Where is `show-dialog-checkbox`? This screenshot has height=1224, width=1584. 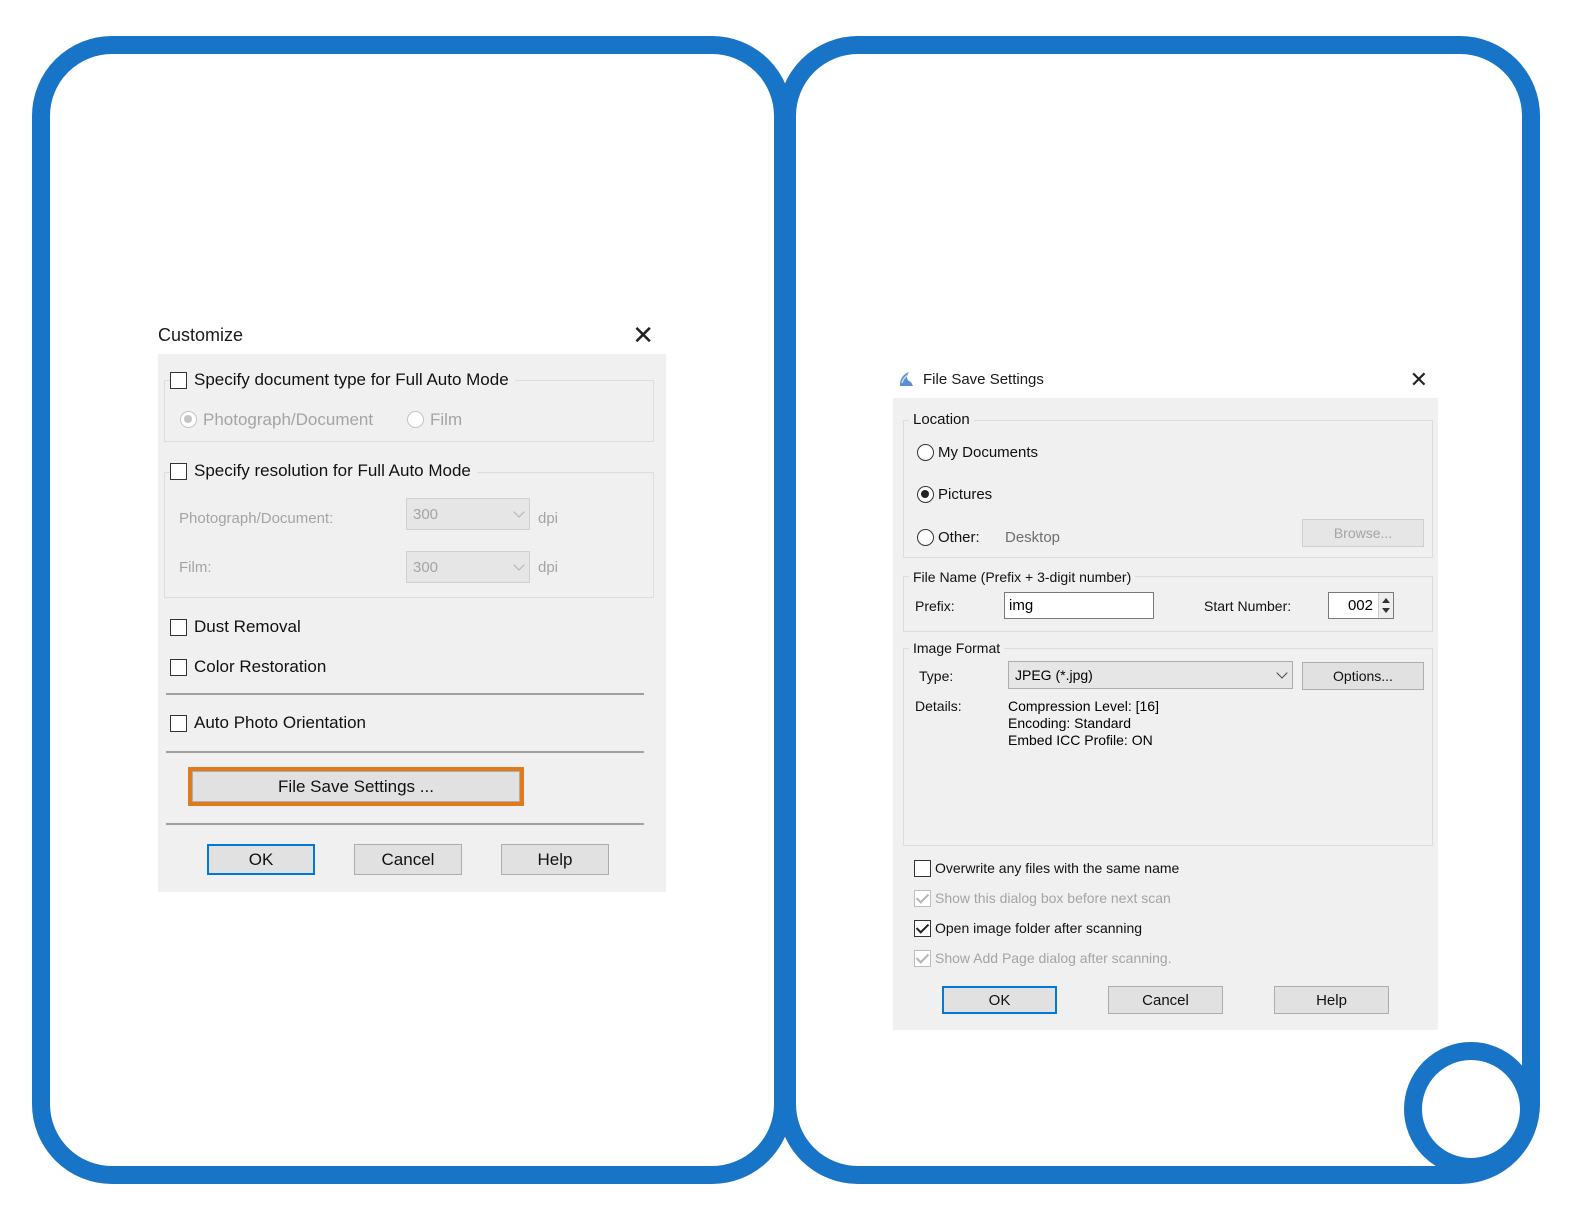
show-dialog-checkbox is located at coordinates (922, 898).